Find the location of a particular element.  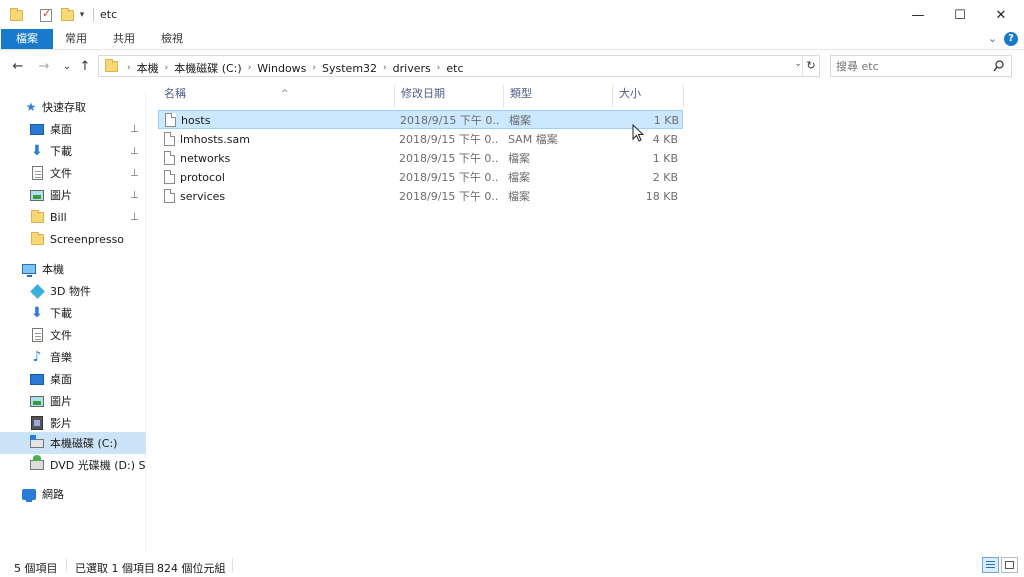

nav-item-videos: 影片 is located at coordinates (73, 423).